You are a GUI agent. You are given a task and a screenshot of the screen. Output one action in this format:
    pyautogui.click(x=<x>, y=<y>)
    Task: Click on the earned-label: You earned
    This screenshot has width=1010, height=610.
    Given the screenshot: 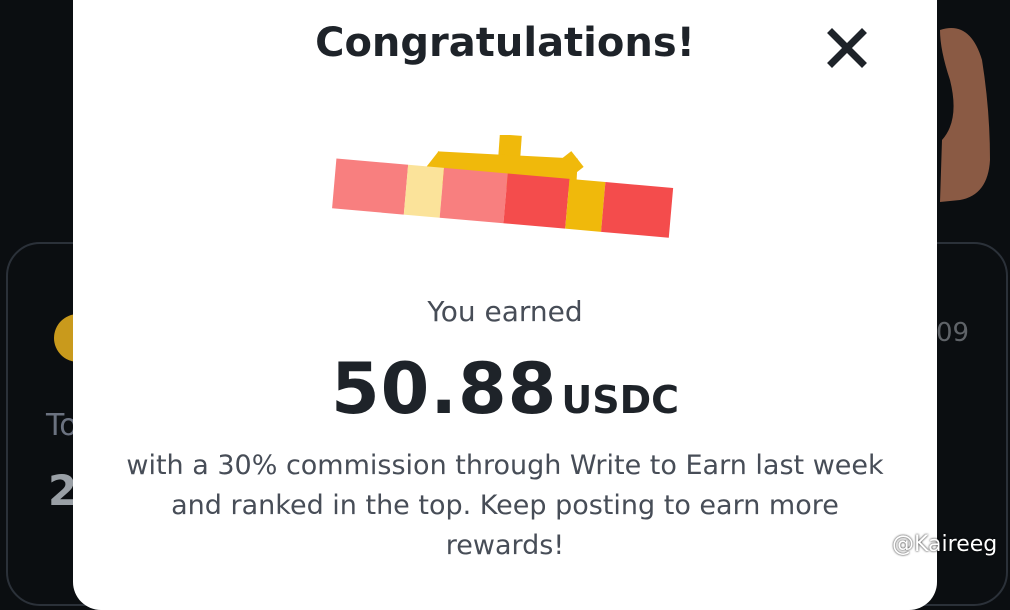 What is the action you would take?
    pyautogui.click(x=505, y=311)
    